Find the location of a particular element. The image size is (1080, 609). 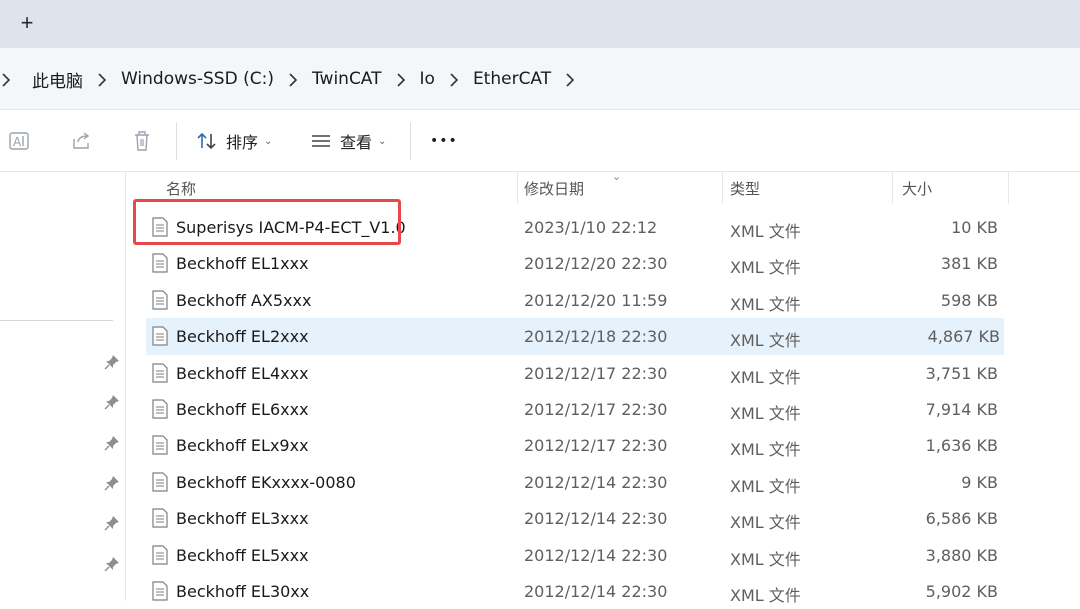

share-button is located at coordinates (82, 141).